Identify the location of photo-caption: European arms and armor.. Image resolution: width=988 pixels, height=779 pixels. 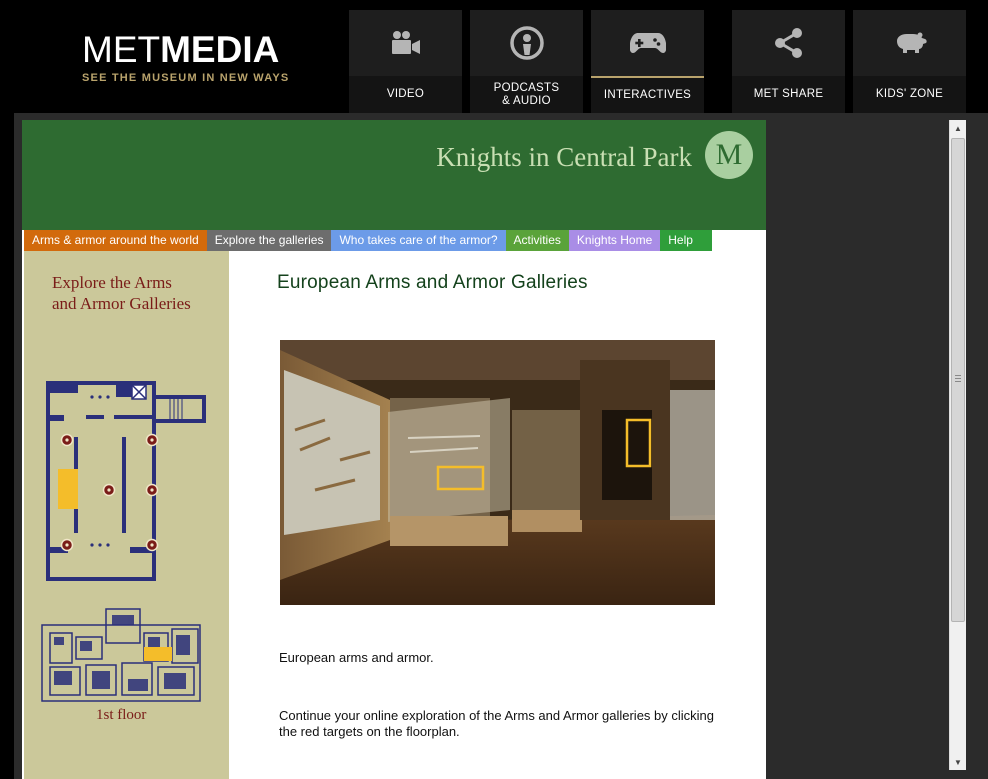
(356, 657).